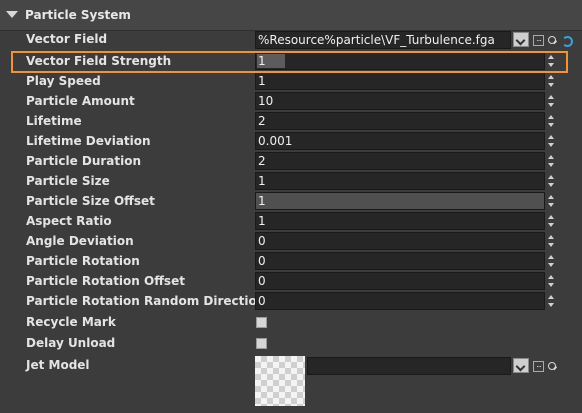  I want to click on reset-icon, so click(567, 41).